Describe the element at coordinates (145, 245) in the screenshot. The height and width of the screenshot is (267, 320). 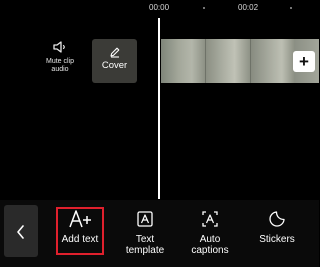
I see `text-template-label: Text template` at that location.